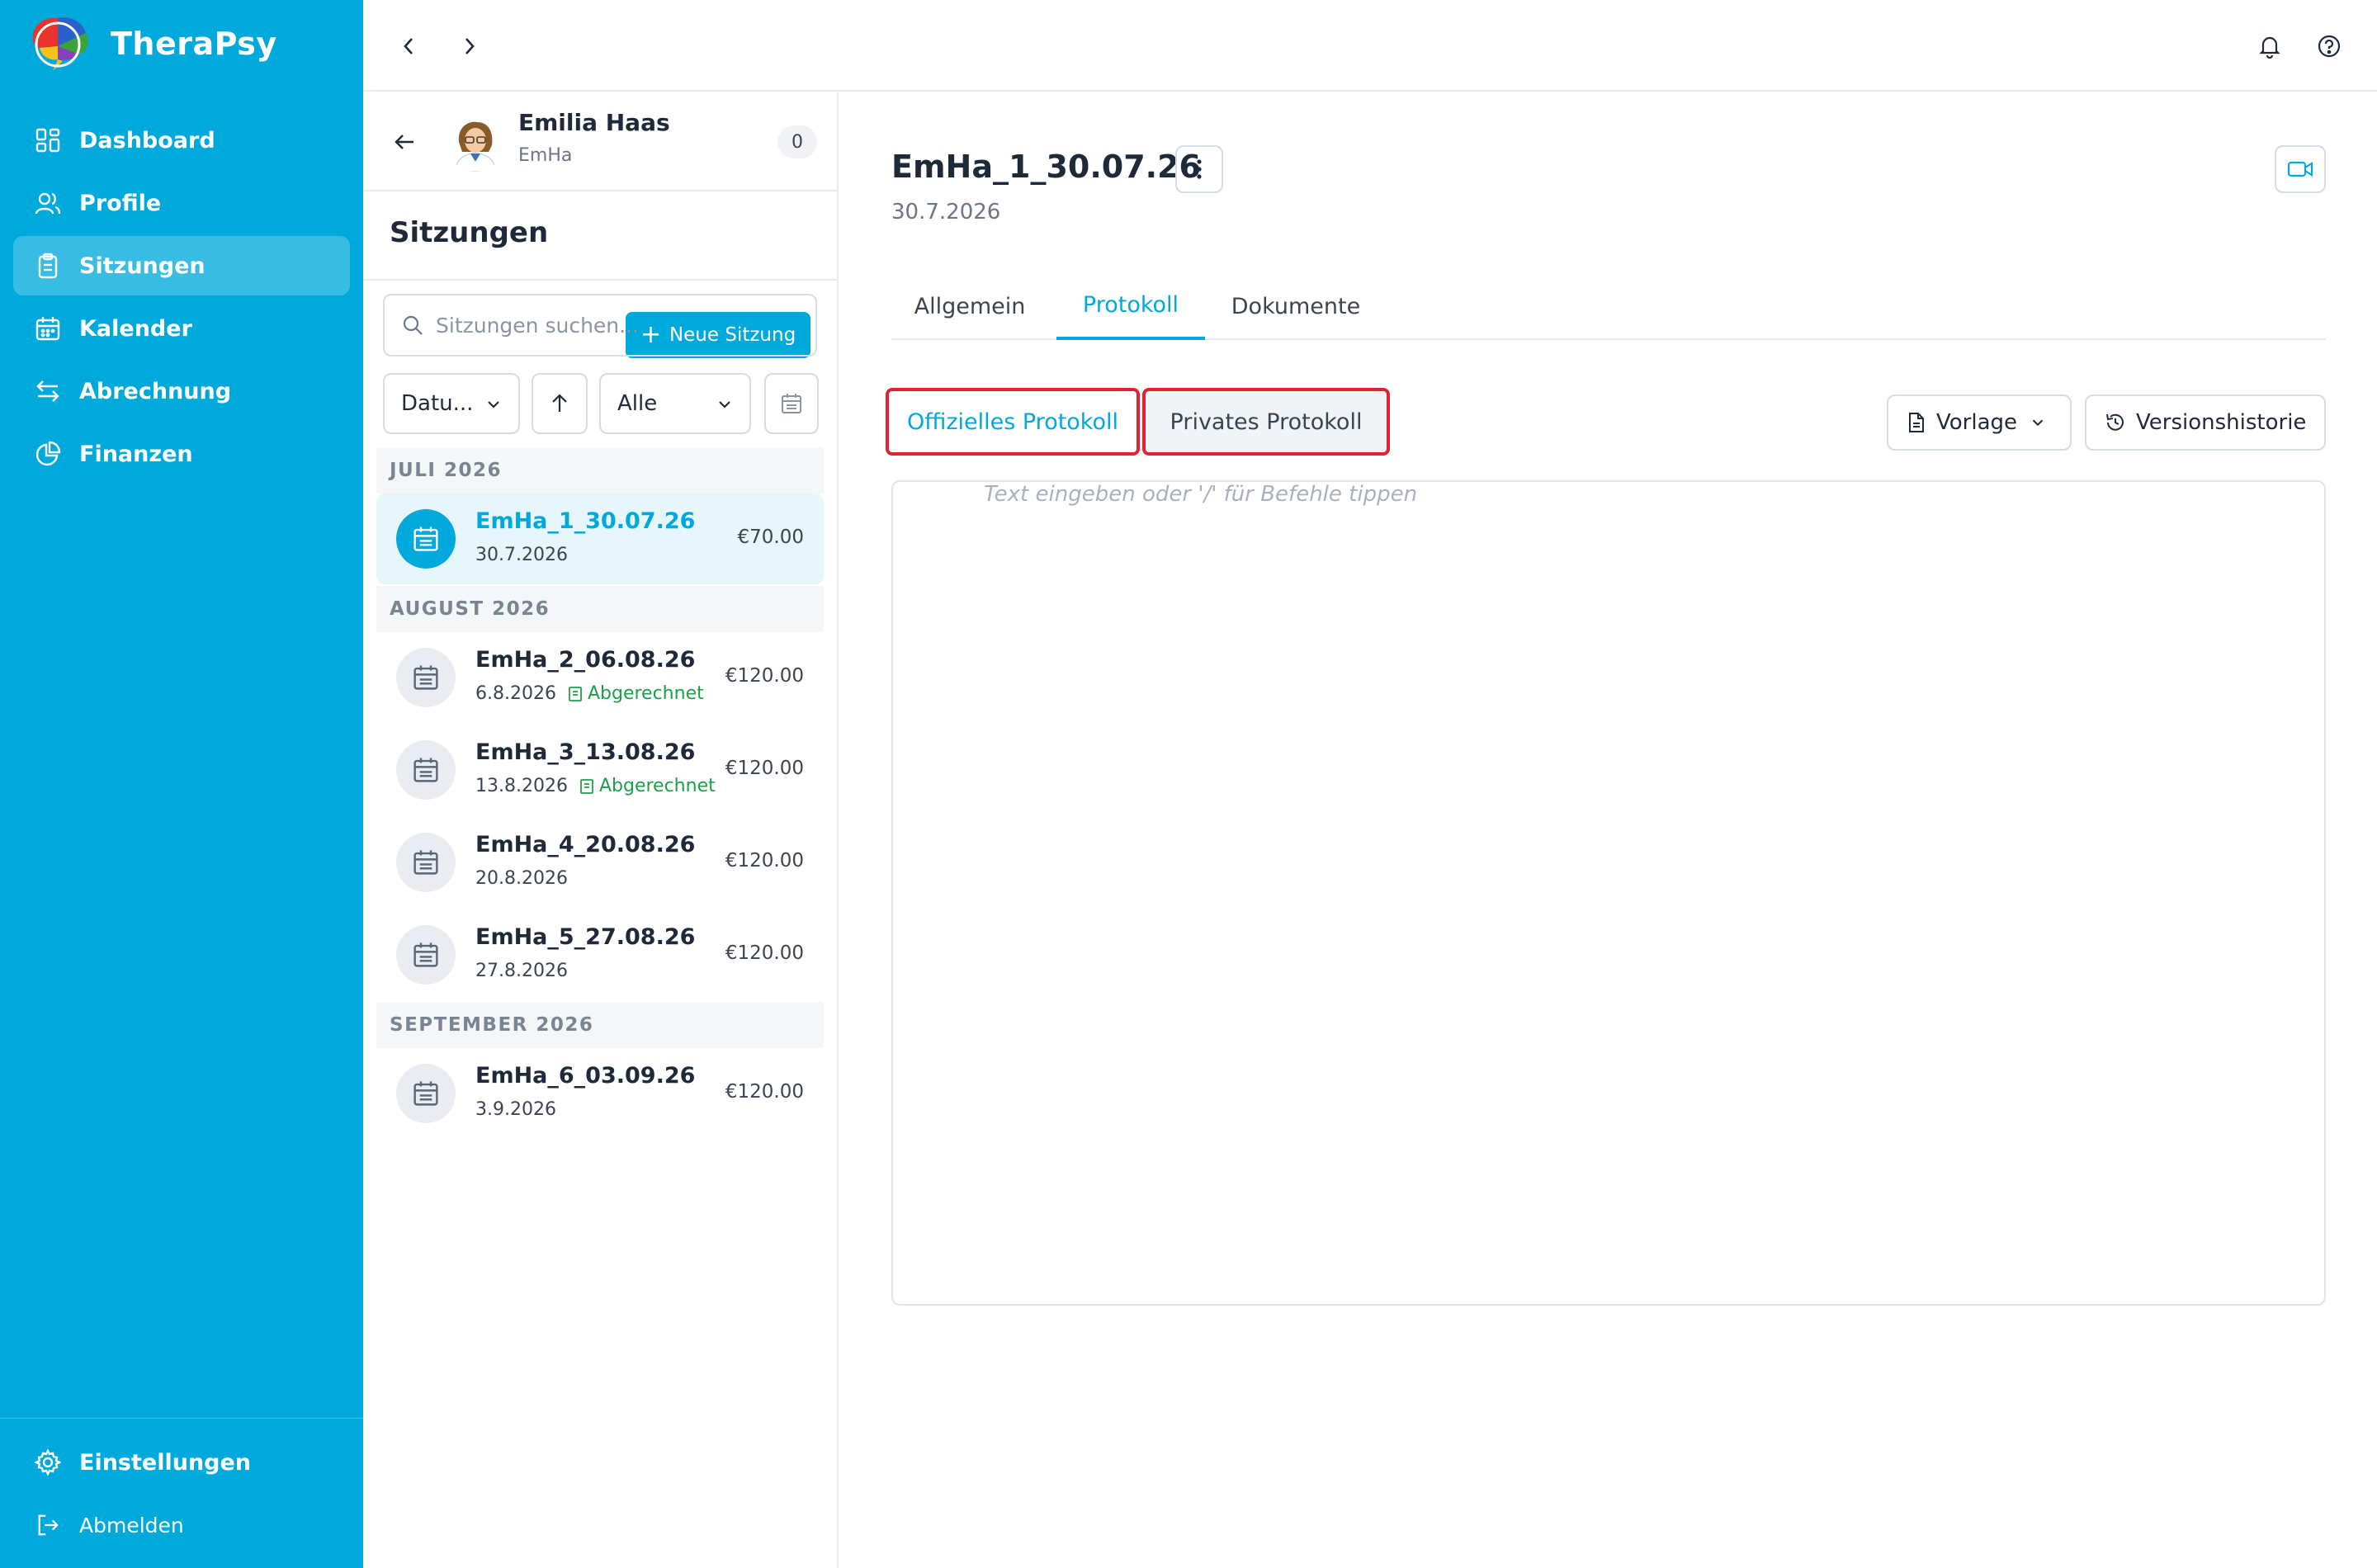  I want to click on sidebar-item-profile: Profile, so click(181, 203).